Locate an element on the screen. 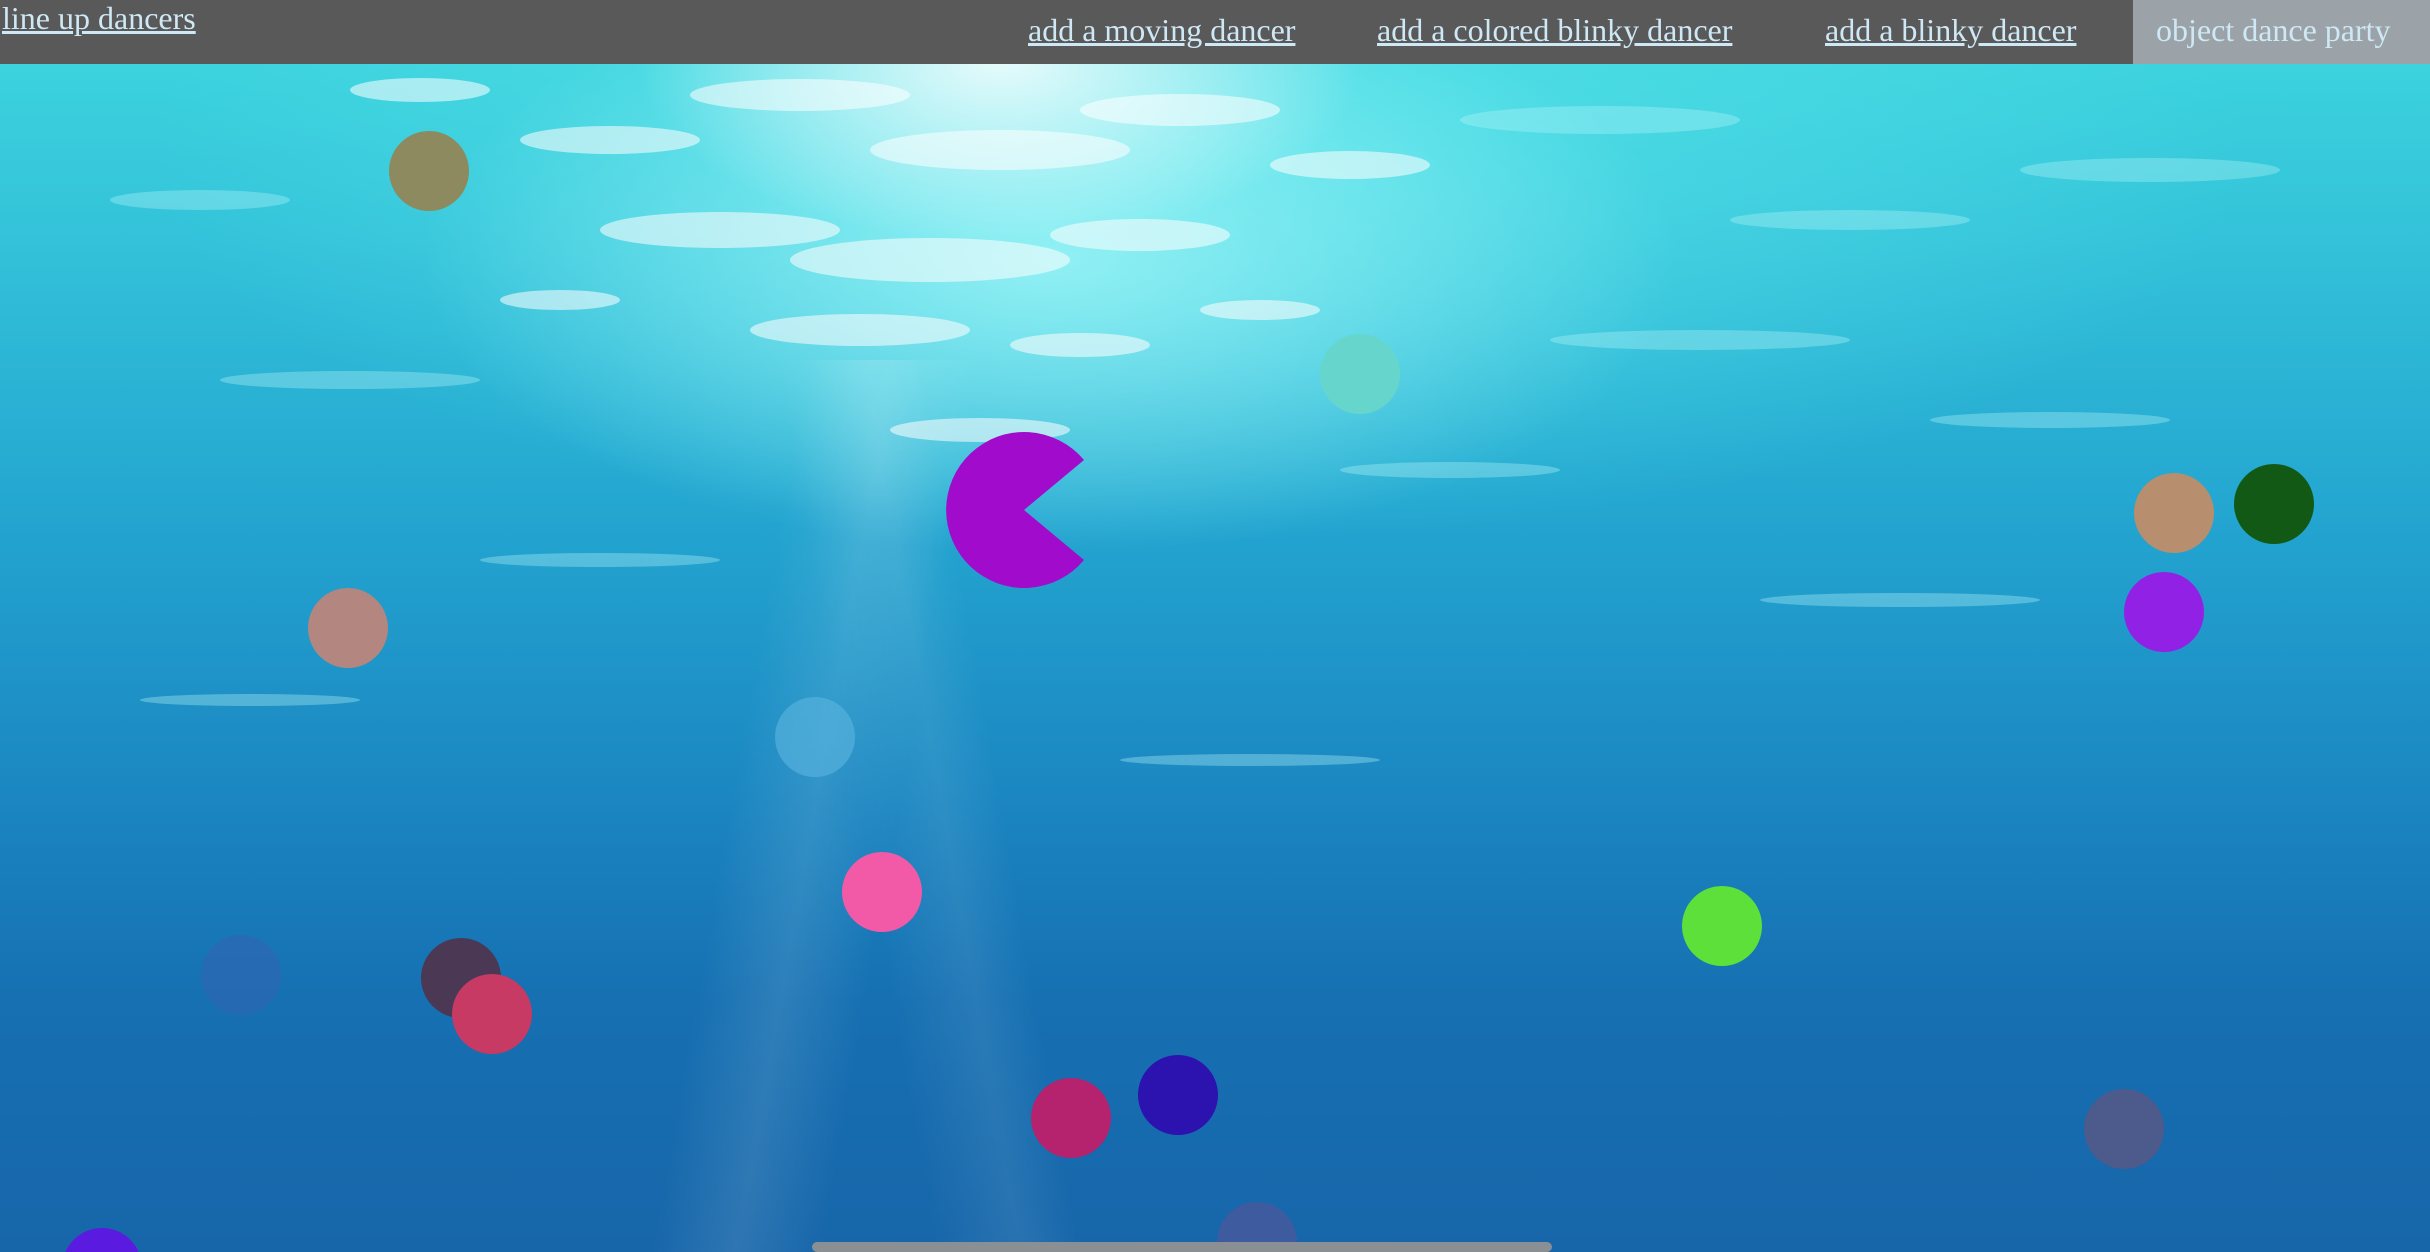 The height and width of the screenshot is (1252, 2430). dance-party-title: object dance party is located at coordinates (2273, 30).